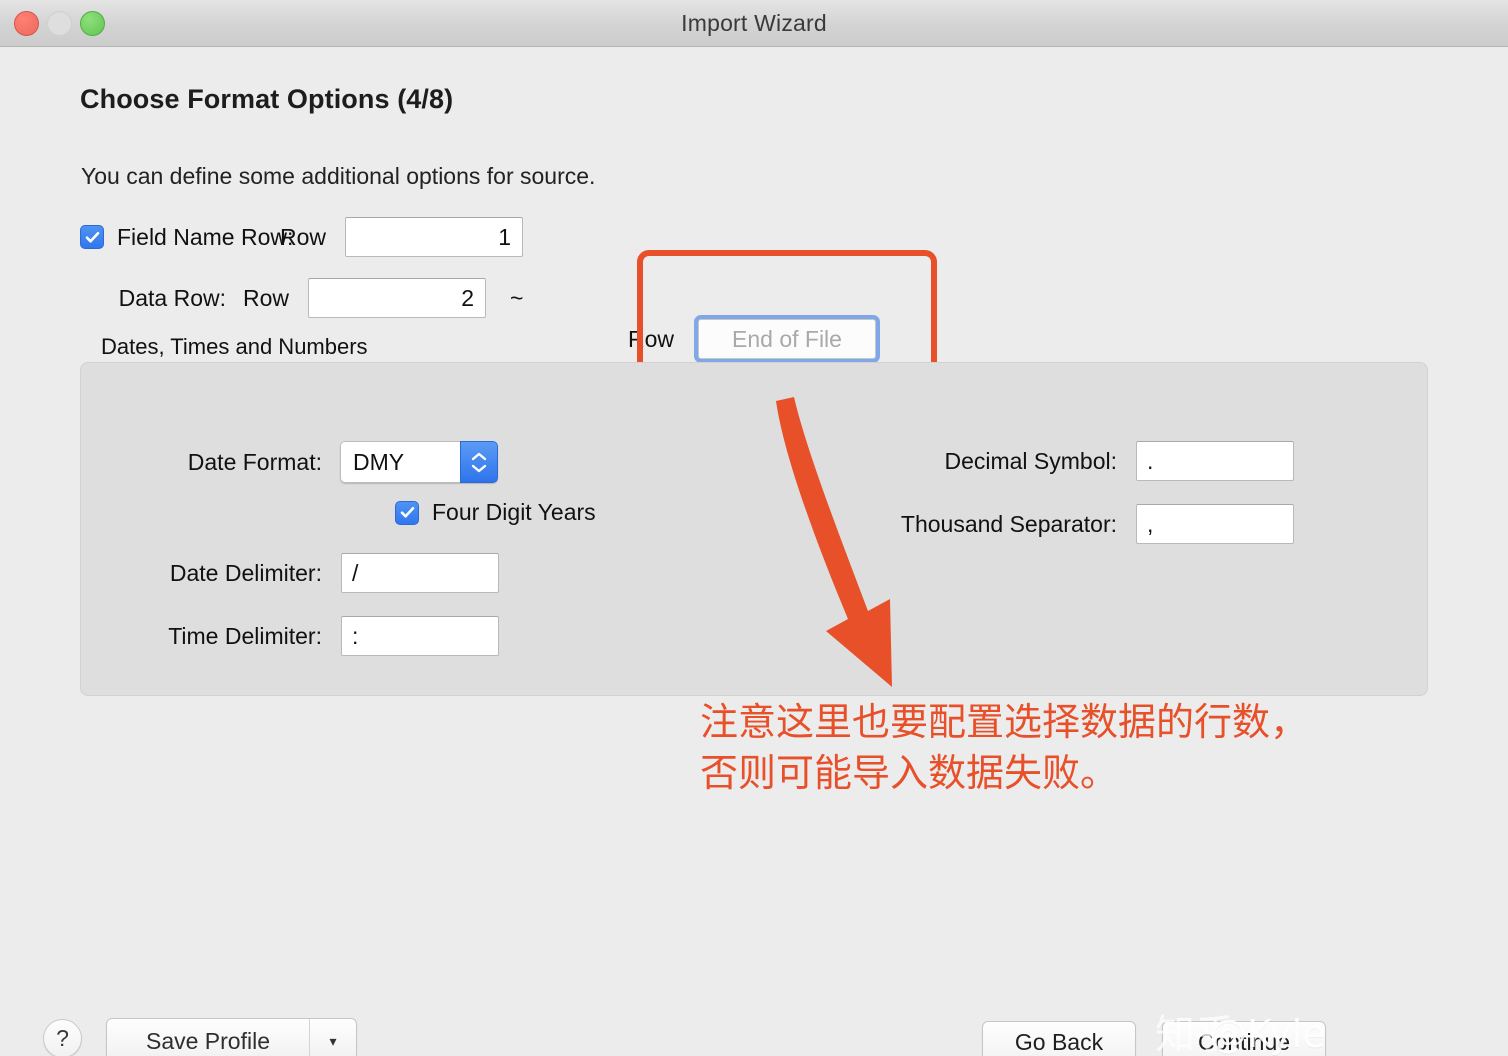 The width and height of the screenshot is (1508, 1056). Describe the element at coordinates (420, 636) in the screenshot. I see `time-delimiter-input: :` at that location.